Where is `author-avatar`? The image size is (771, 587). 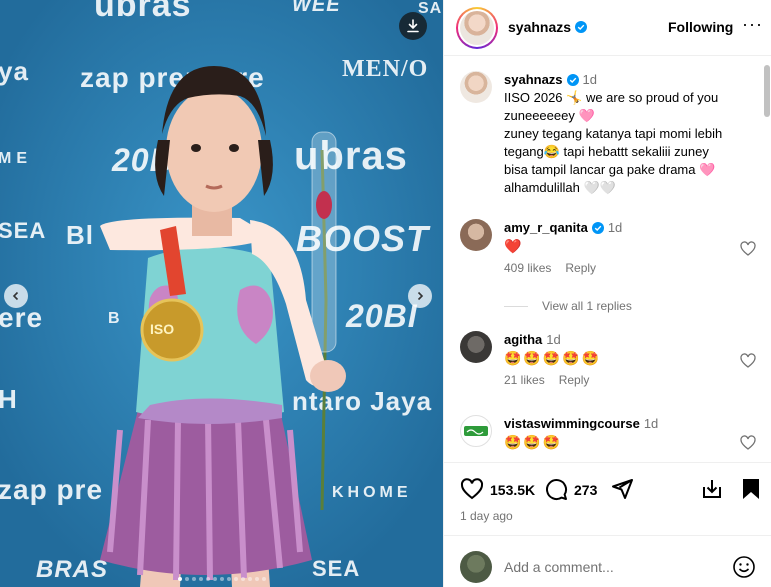
author-avatar is located at coordinates (477, 28).